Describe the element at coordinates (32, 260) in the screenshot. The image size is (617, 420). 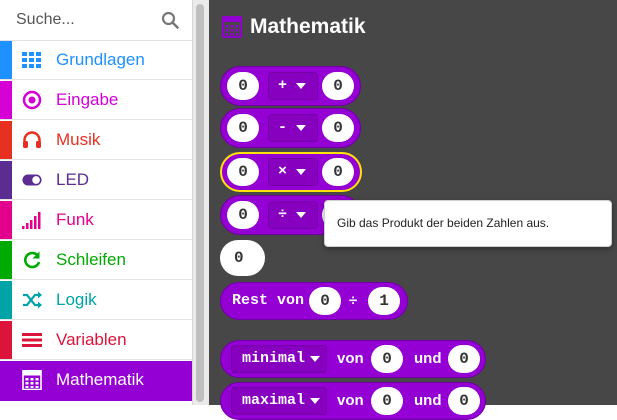
I see `refresh-icon` at that location.